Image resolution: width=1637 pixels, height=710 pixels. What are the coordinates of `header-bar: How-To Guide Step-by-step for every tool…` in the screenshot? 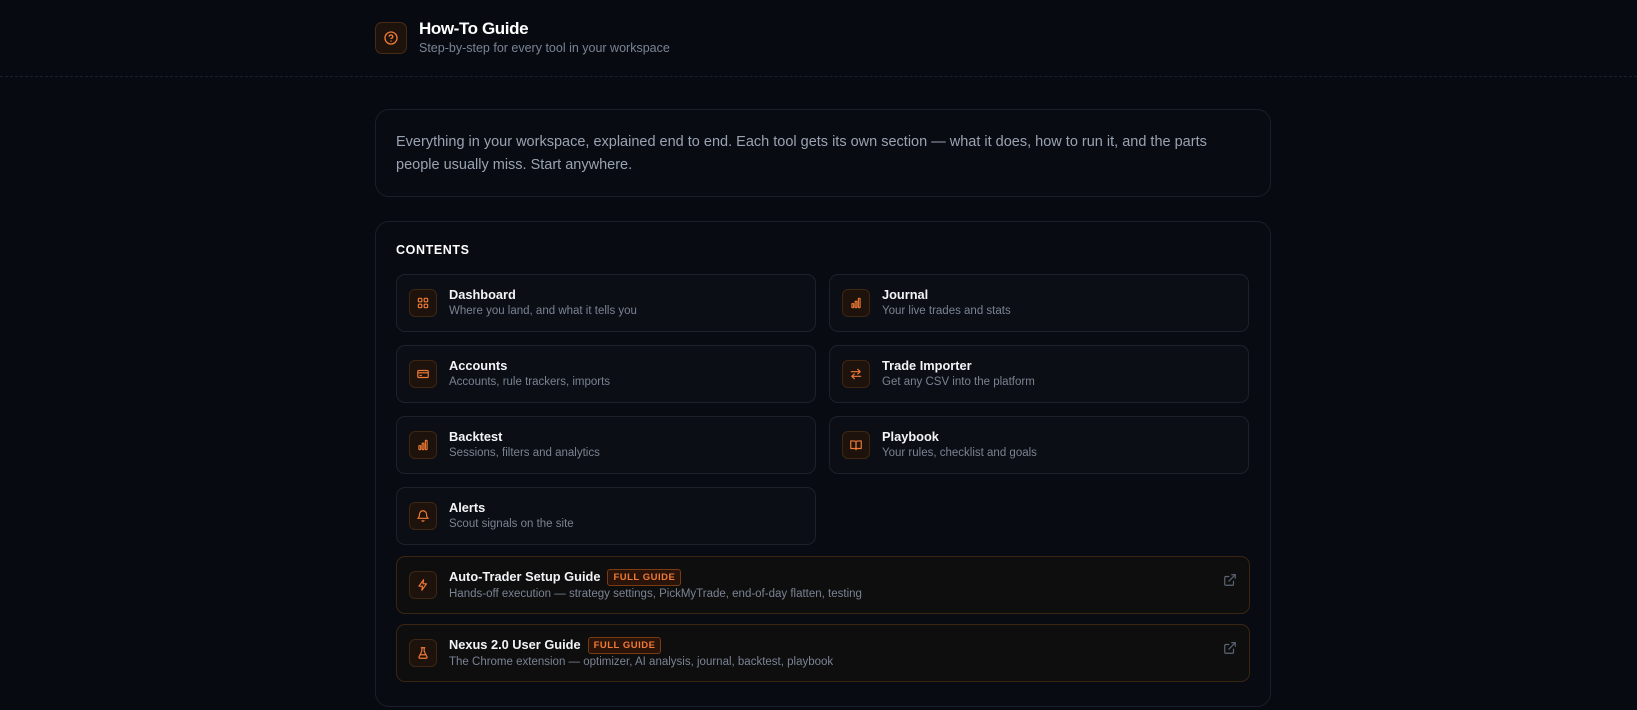 It's located at (818, 38).